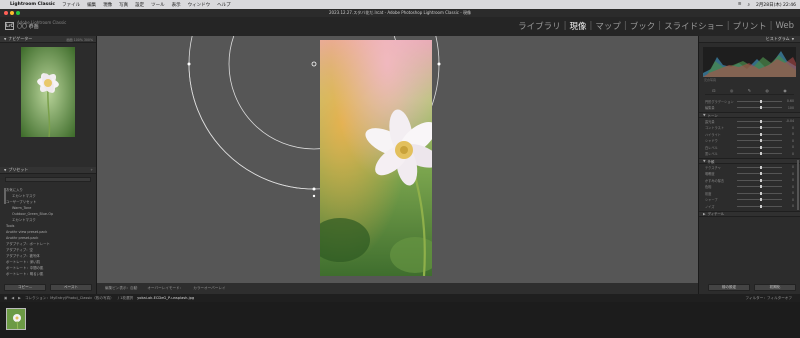 Image resolution: width=800 pixels, height=338 pixels. What do you see at coordinates (123, 5) in the screenshot?
I see `menu-photo: 写真` at bounding box center [123, 5].